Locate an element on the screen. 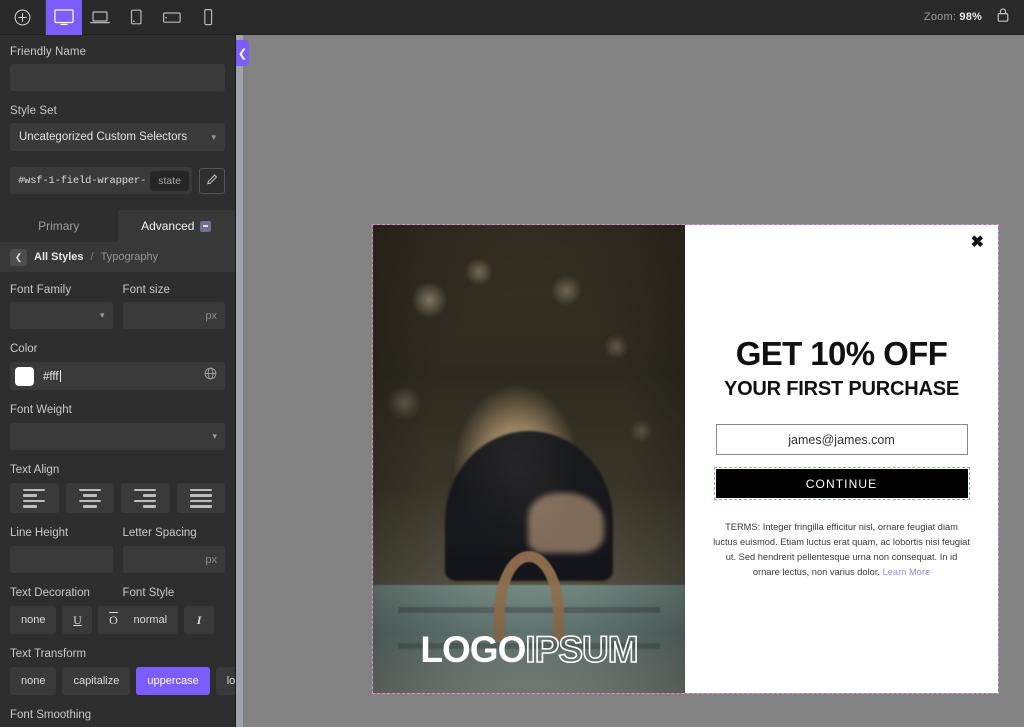 The height and width of the screenshot is (727, 1024). breadcrumb-back-button: ❮ is located at coordinates (18, 257).